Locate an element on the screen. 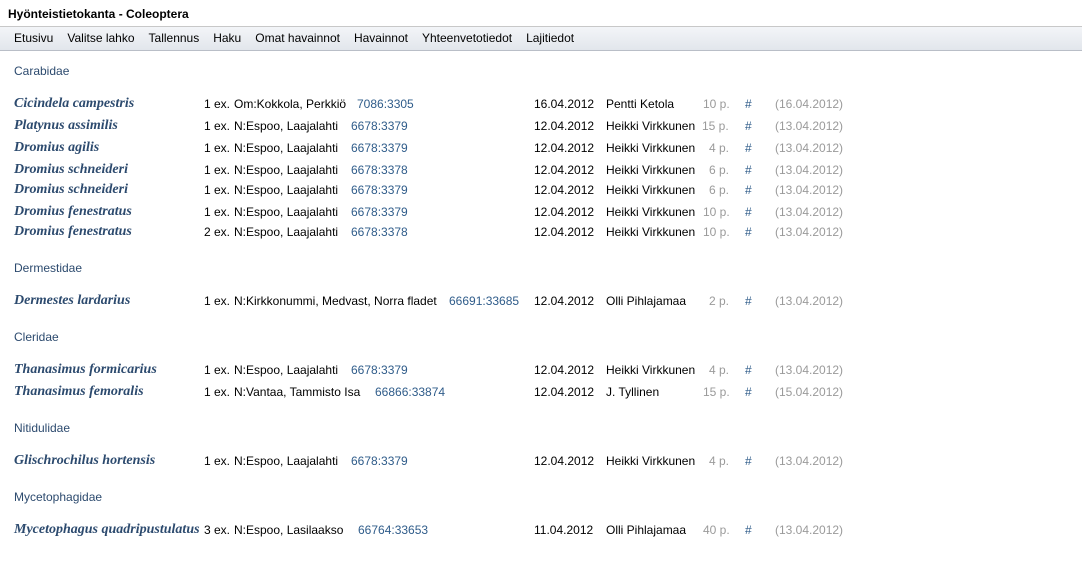 The width and height of the screenshot is (1082, 587). locality: Om:Kokkola, Perkkiö is located at coordinates (290, 104).